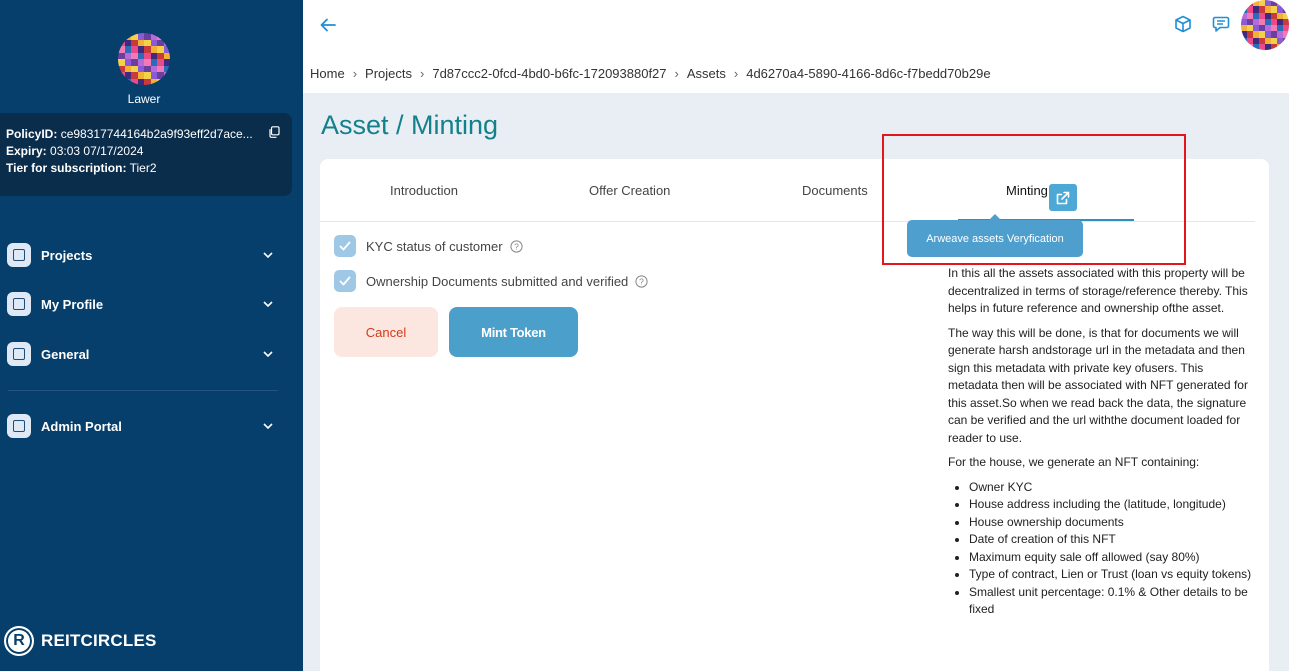 The width and height of the screenshot is (1289, 671). I want to click on tab-documents: Documents, so click(835, 190).